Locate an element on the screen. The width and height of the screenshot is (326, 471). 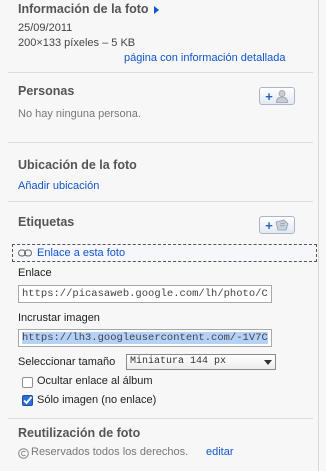
link-url-field: https://picasaweb.google.com/lh/photo/C is located at coordinates (145, 294).